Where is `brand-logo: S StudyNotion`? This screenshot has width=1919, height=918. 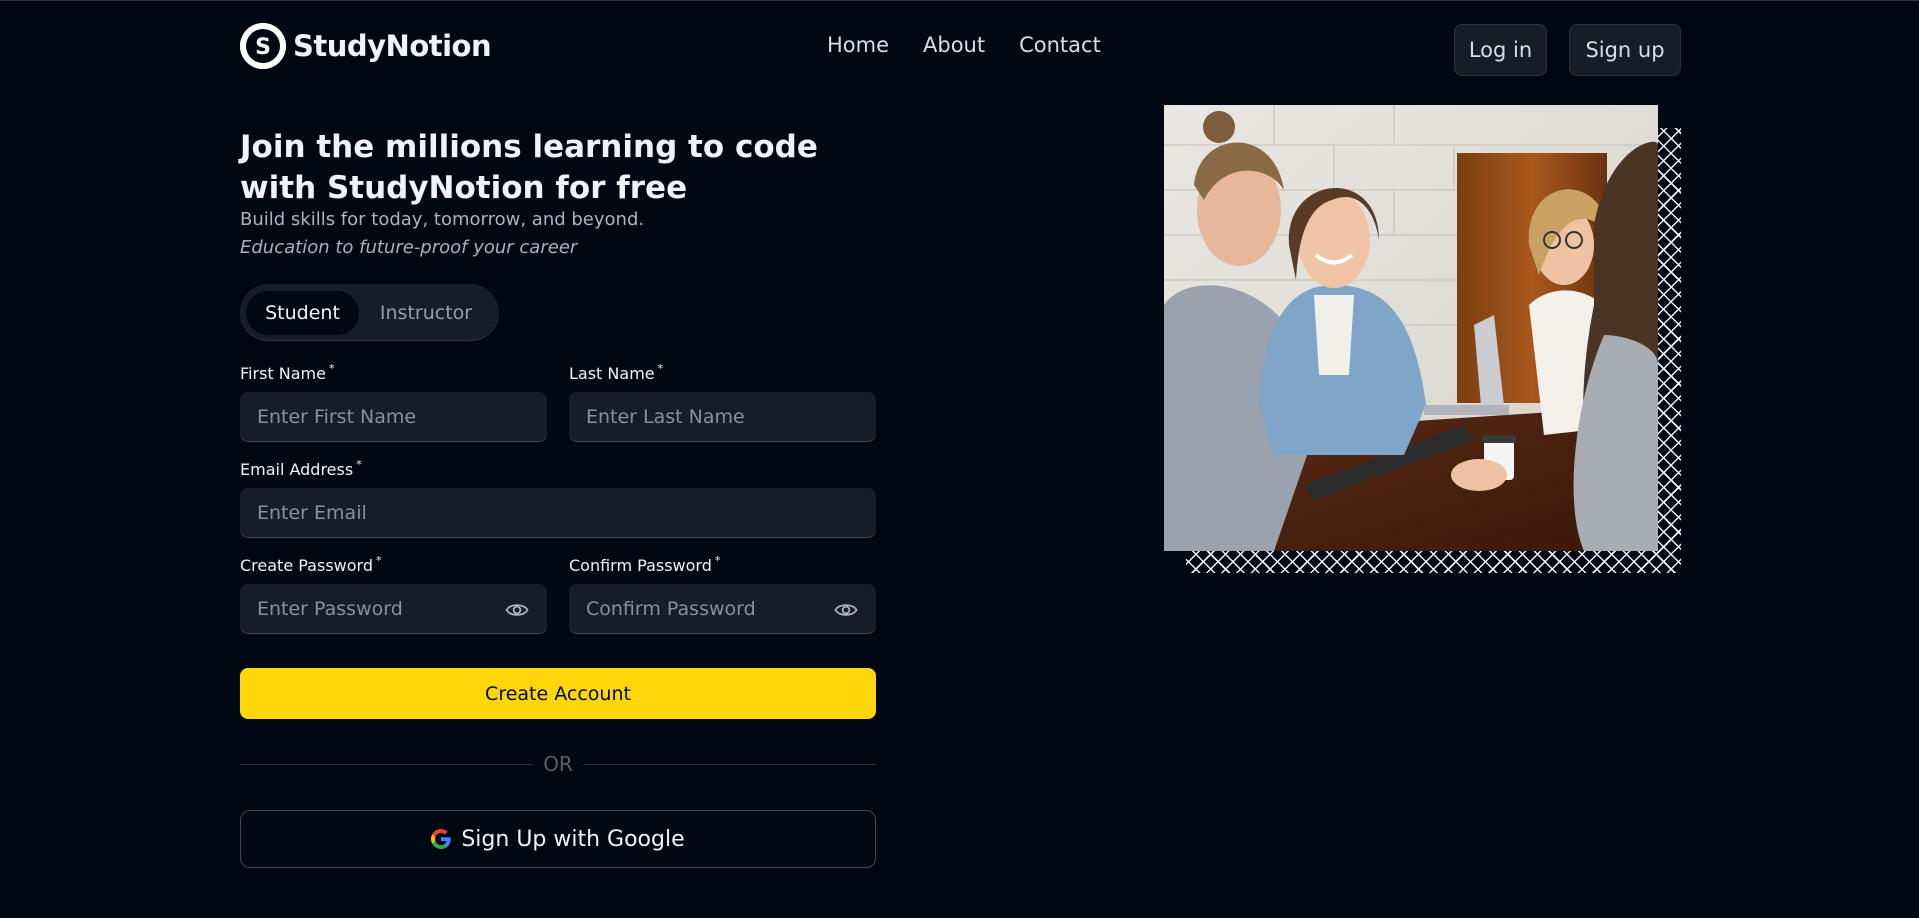
brand-logo: S StudyNotion is located at coordinates (366, 46).